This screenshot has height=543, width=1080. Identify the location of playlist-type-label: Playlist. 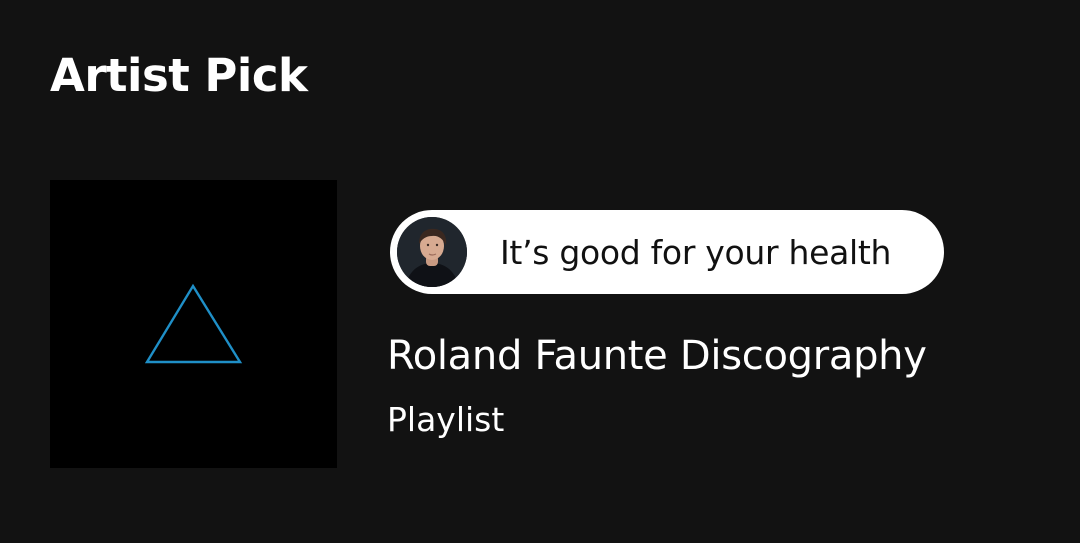
(446, 419).